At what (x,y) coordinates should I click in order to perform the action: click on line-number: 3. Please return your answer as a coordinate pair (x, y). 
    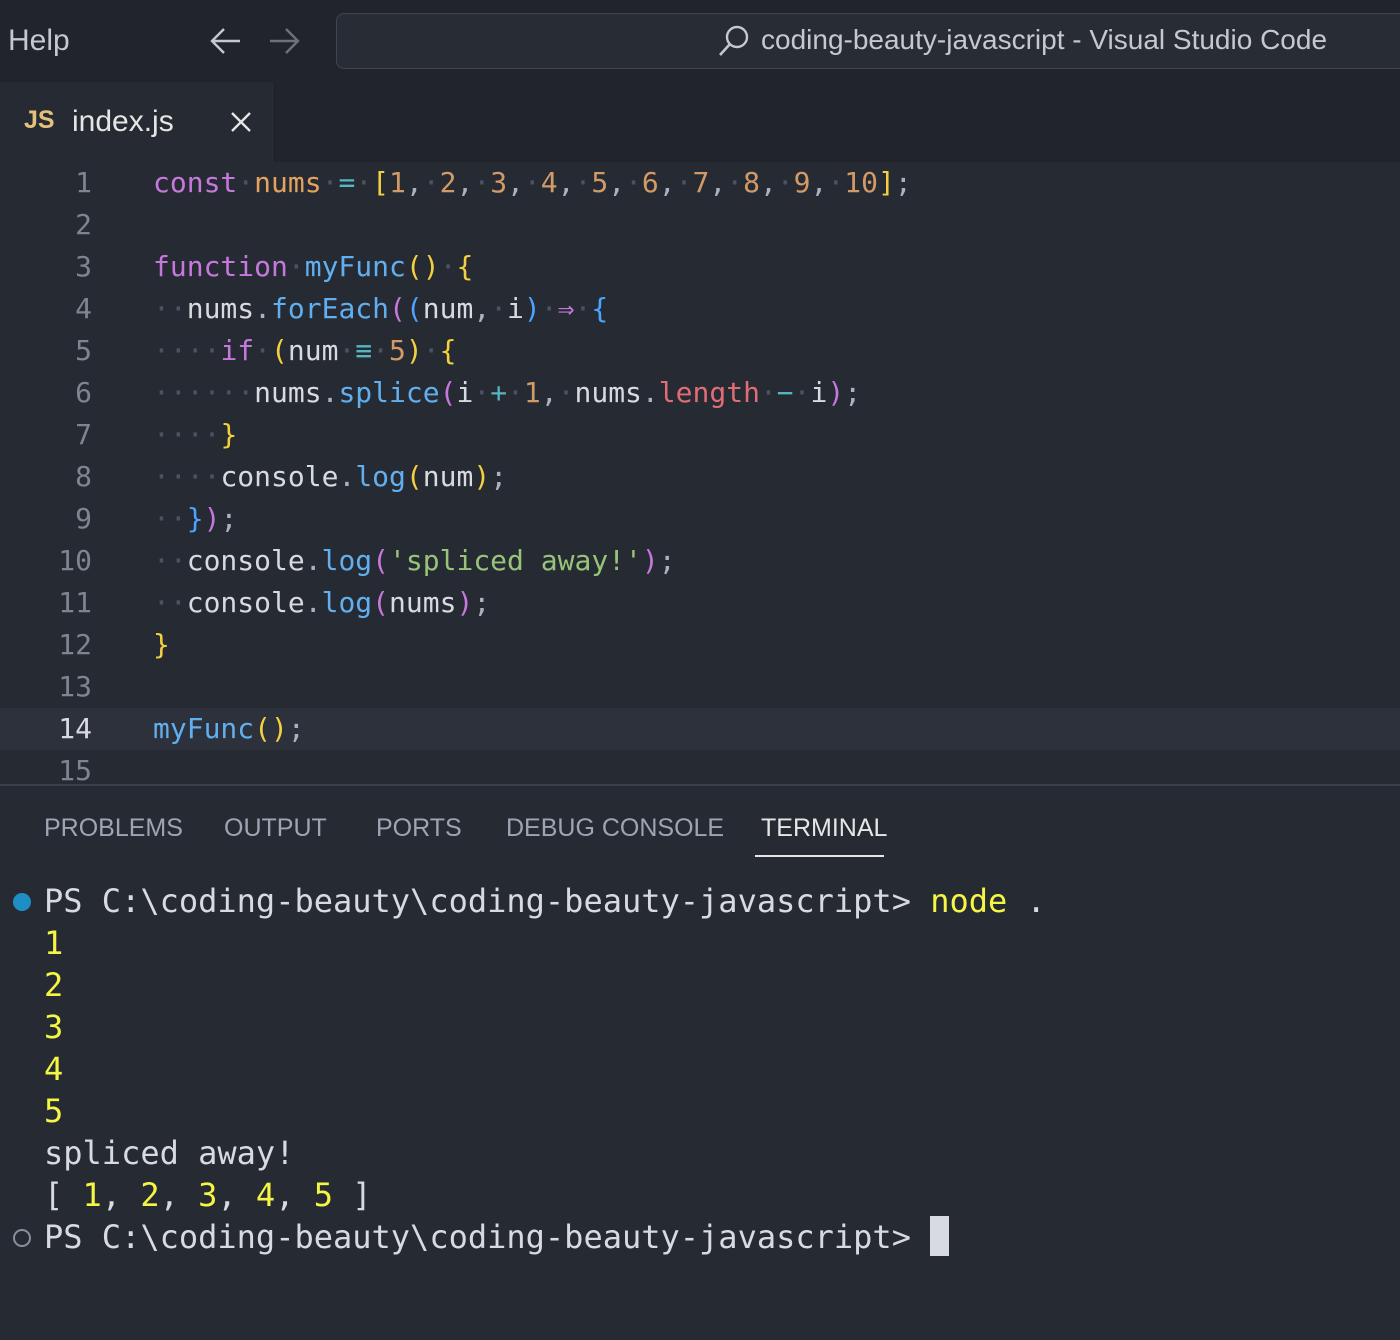
    Looking at the image, I should click on (83, 266).